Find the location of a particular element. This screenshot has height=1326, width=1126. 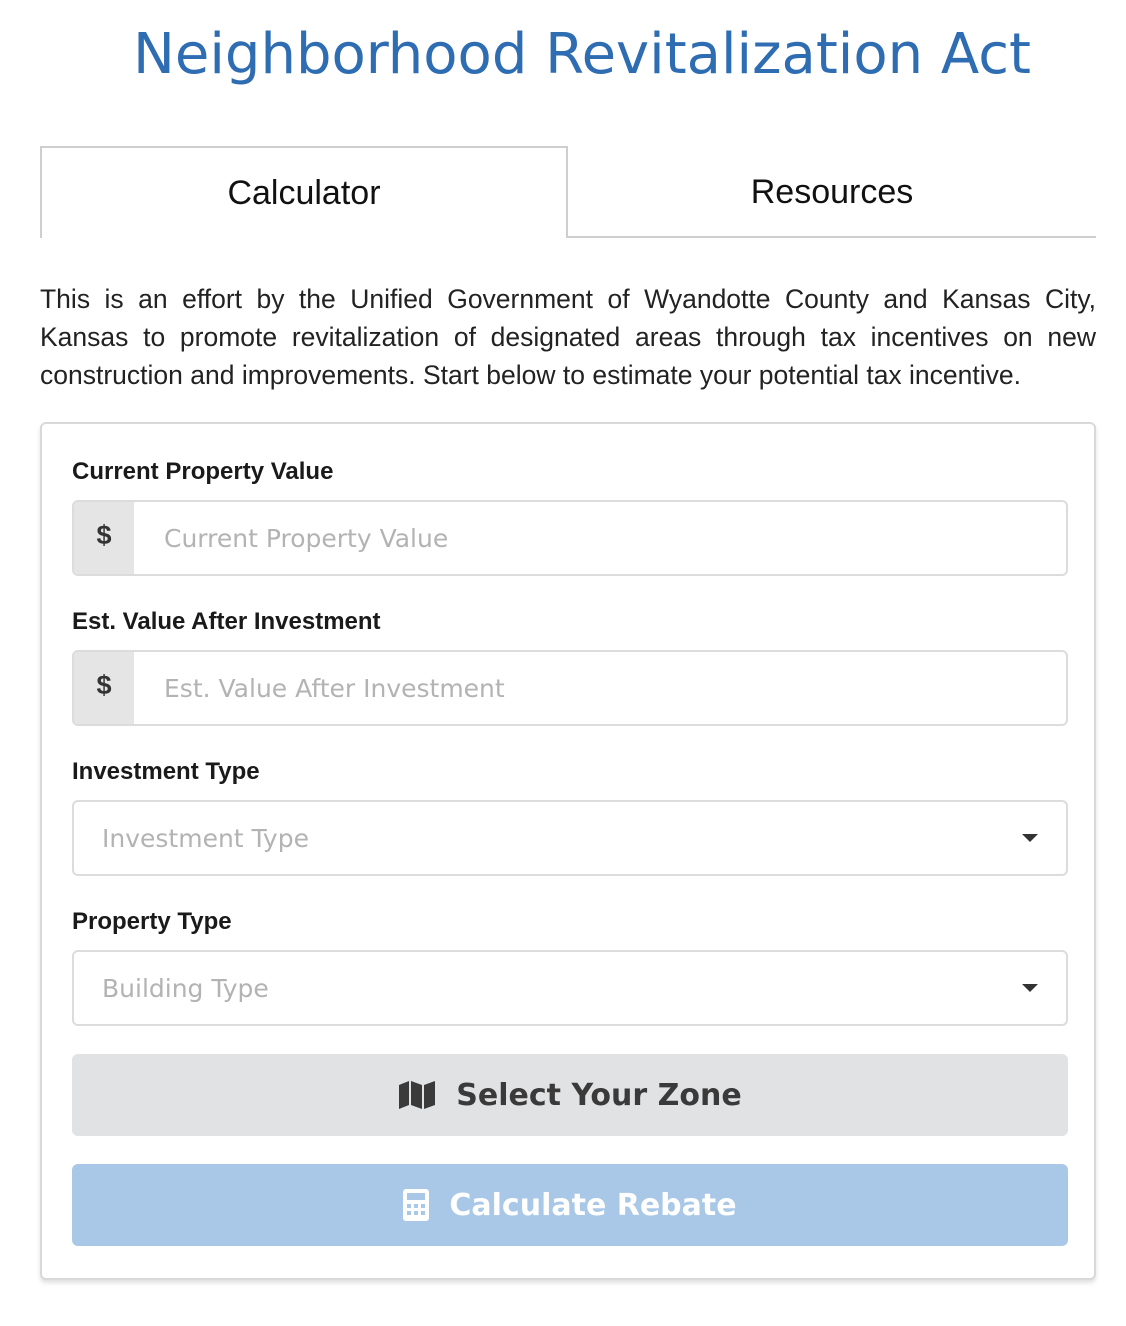

calculate-rebate-label: Calculate Rebate is located at coordinates (593, 1205).